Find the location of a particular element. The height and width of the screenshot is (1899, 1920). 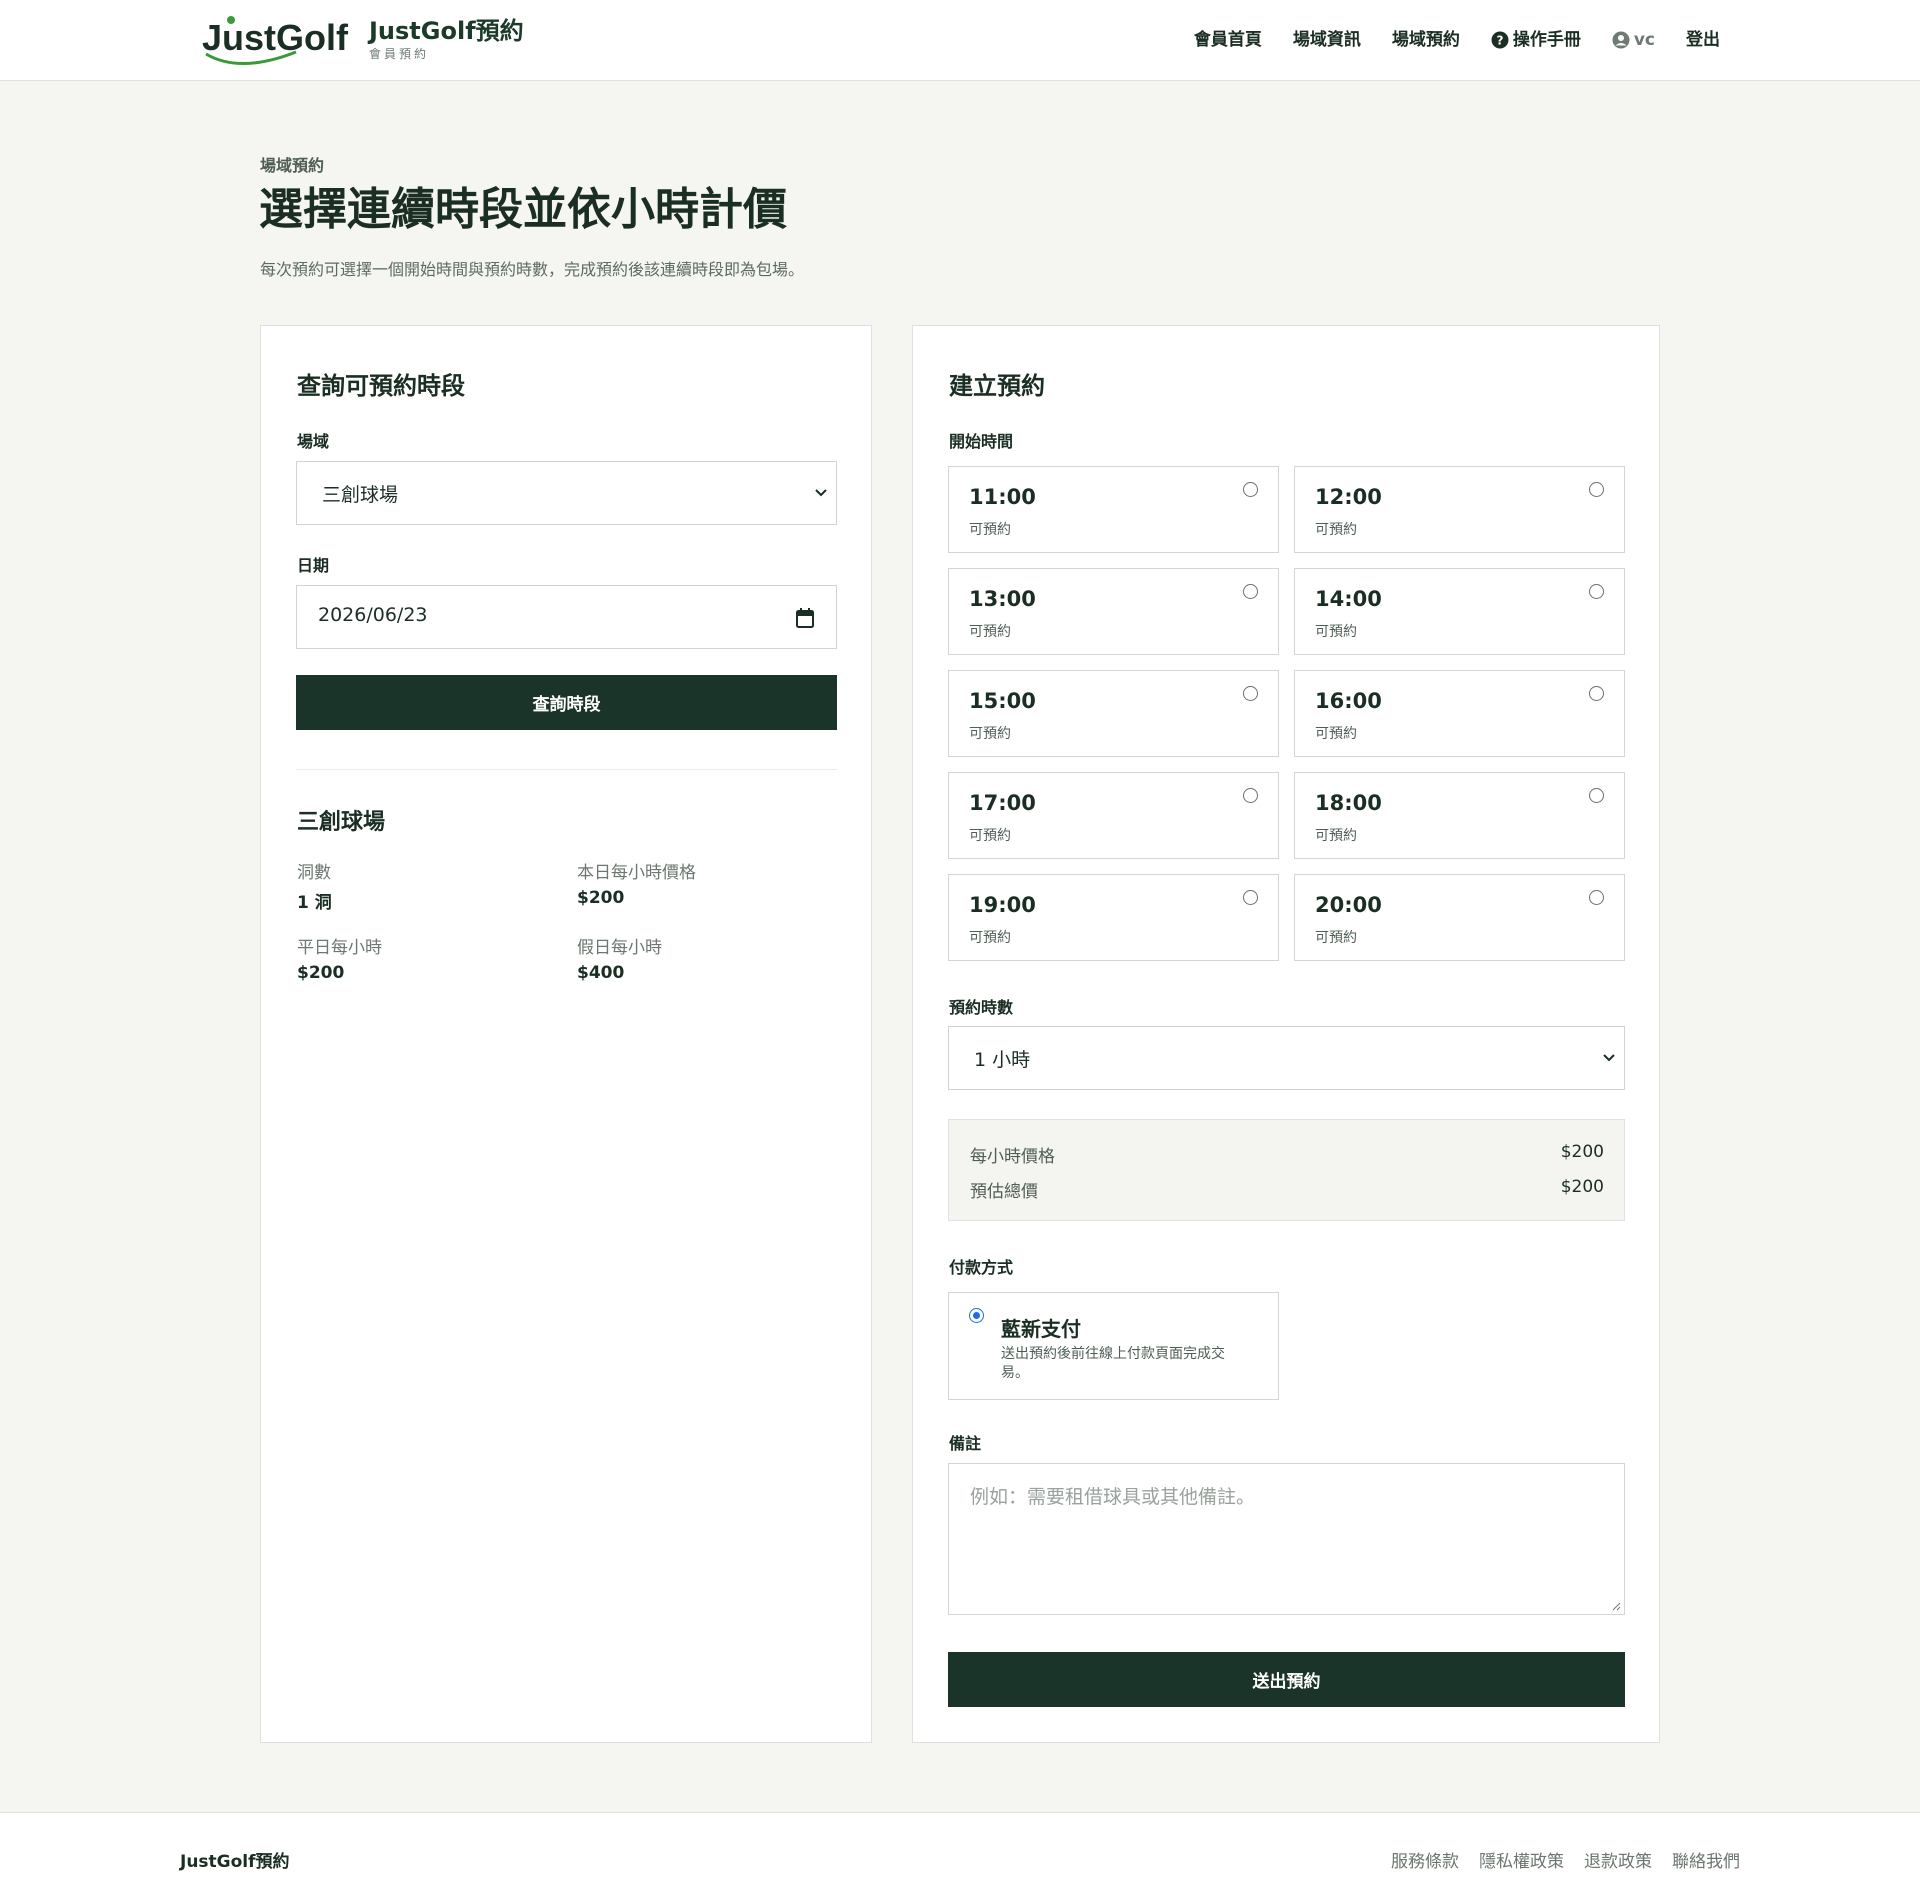

time-slot: 14:00 可預約 is located at coordinates (1459, 611).